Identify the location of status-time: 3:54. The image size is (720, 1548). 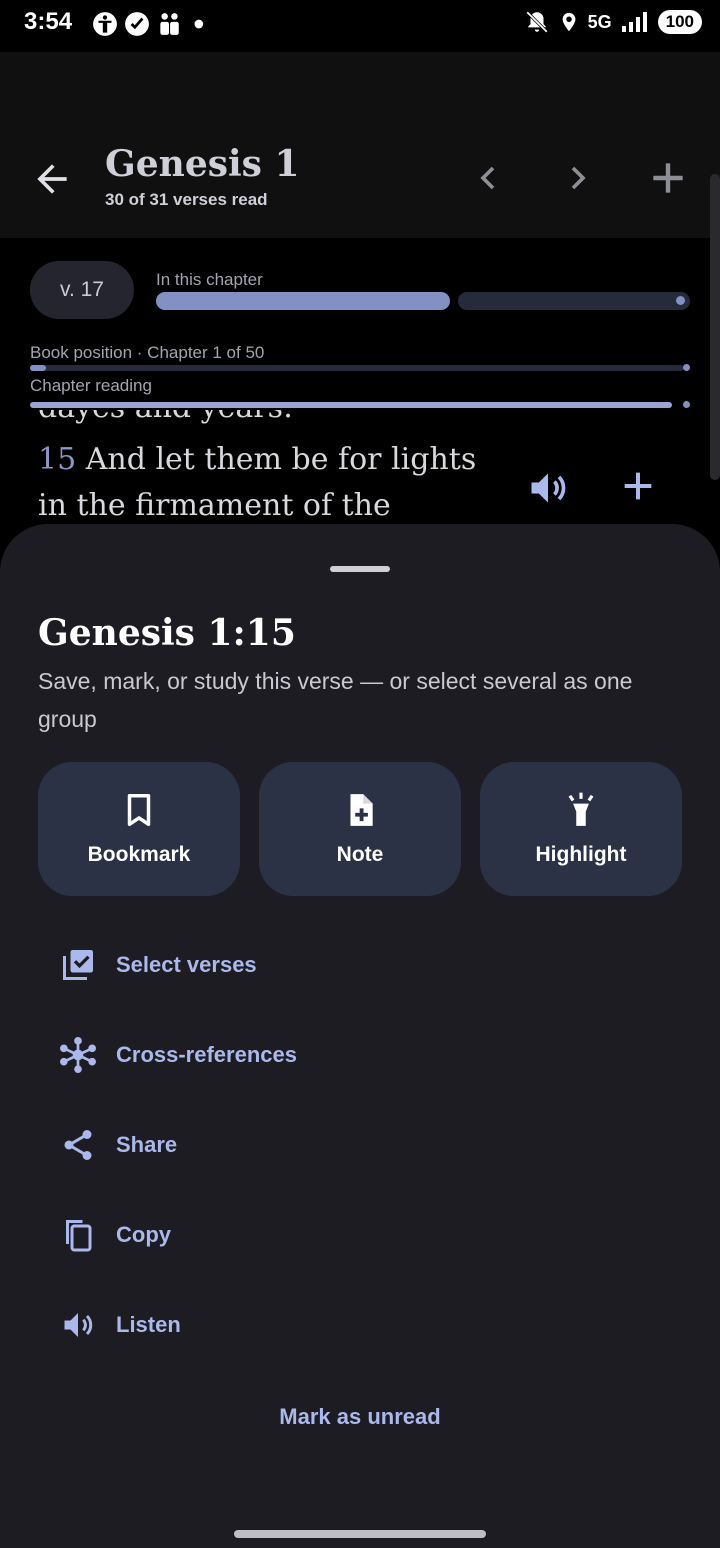
(48, 21).